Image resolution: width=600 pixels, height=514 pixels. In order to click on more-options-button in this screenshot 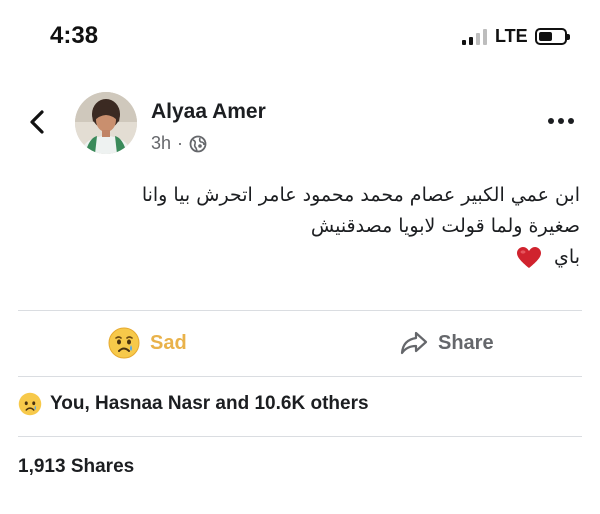, I will do `click(561, 118)`.